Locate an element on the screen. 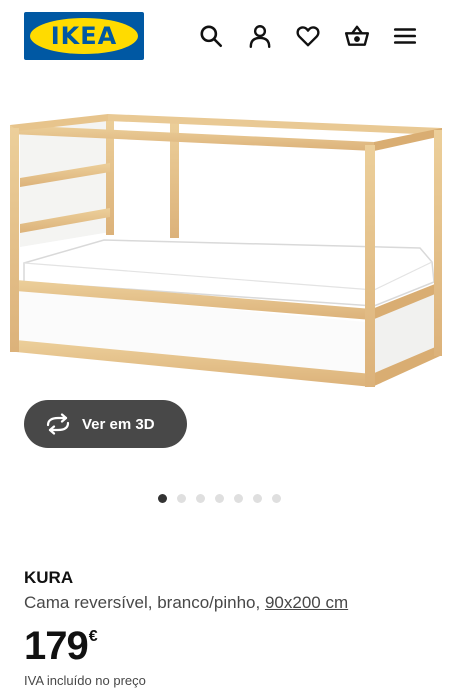 The width and height of the screenshot is (454, 699). heart-icon is located at coordinates (308, 36).